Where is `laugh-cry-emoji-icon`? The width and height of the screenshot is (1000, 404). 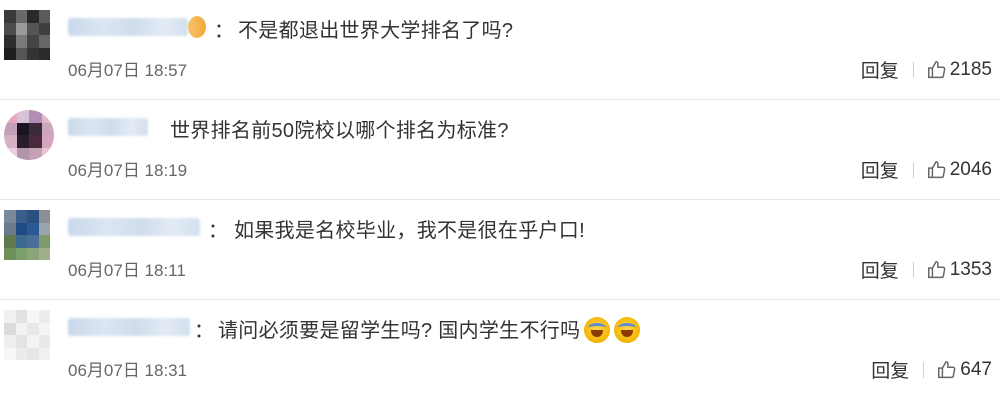 laugh-cry-emoji-icon is located at coordinates (597, 330).